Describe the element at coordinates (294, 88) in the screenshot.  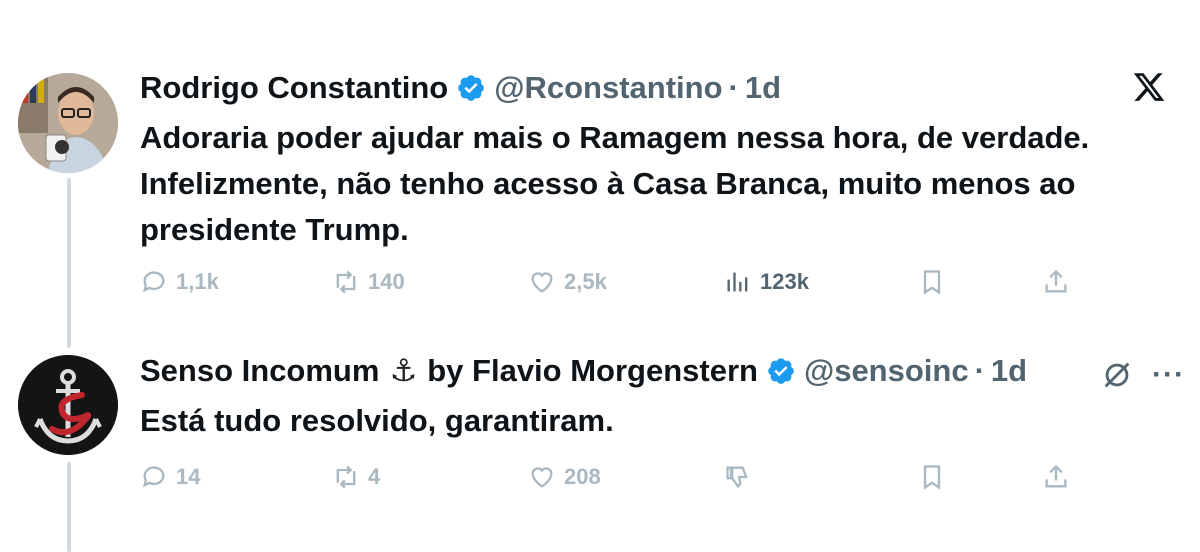
I see `author-name: Rodrigo Constantino` at that location.